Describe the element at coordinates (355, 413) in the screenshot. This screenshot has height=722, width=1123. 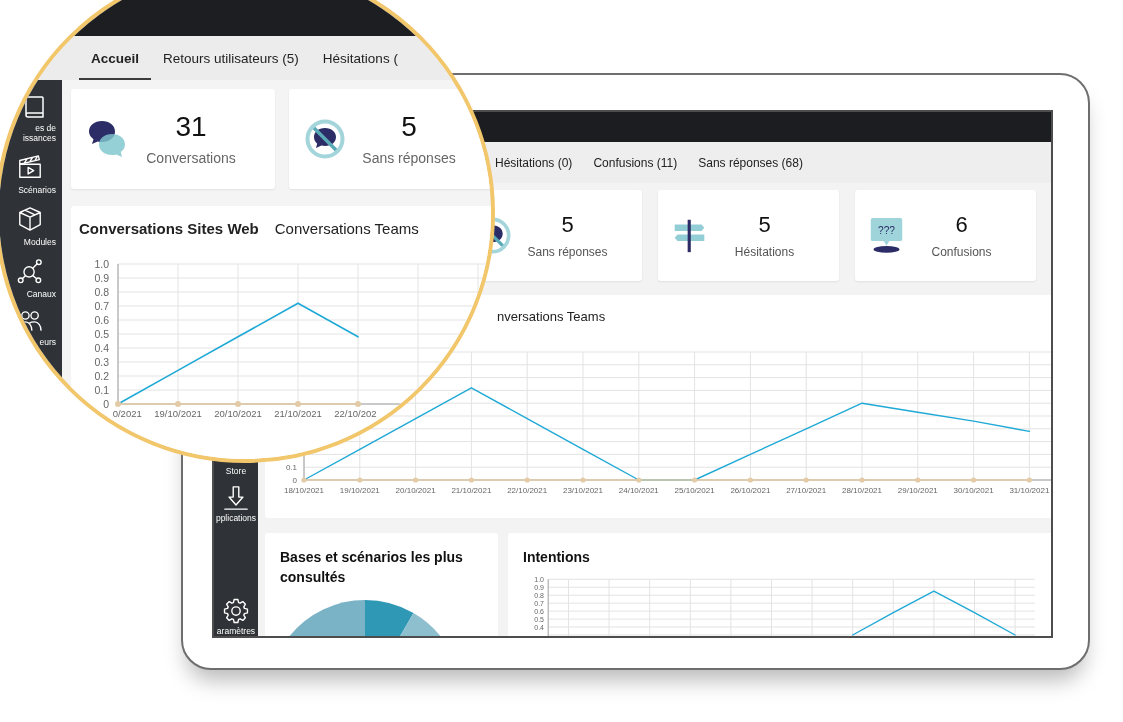
I see `x-axis-label: 22/10/202` at that location.